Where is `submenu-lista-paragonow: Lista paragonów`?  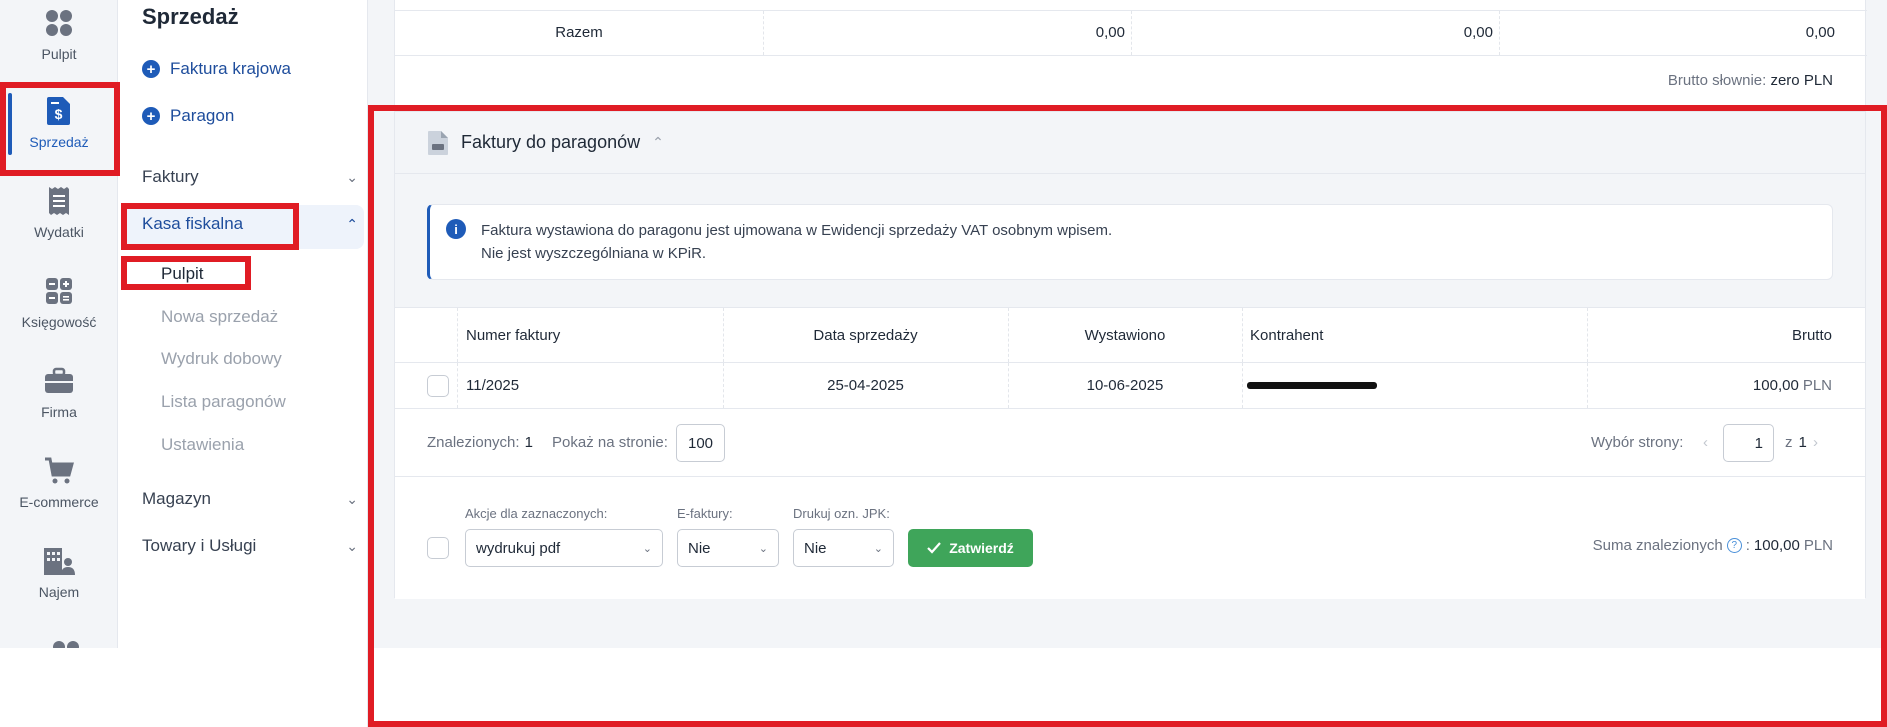
submenu-lista-paragonow: Lista paragonów is located at coordinates (223, 402).